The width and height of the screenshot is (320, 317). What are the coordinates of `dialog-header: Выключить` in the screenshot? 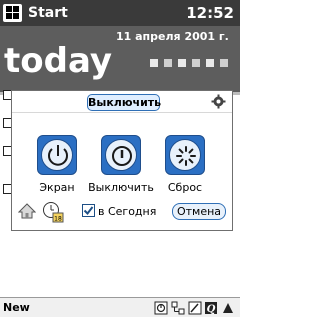 It's located at (122, 102).